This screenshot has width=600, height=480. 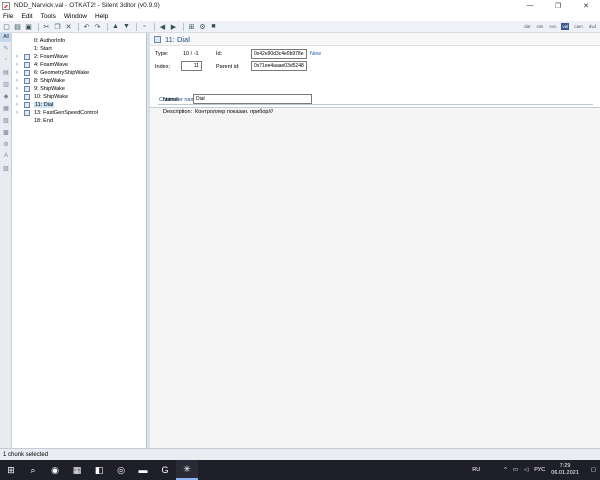 I want to click on id-field: 0x42e90d3c4e0b978e, so click(x=279, y=54).